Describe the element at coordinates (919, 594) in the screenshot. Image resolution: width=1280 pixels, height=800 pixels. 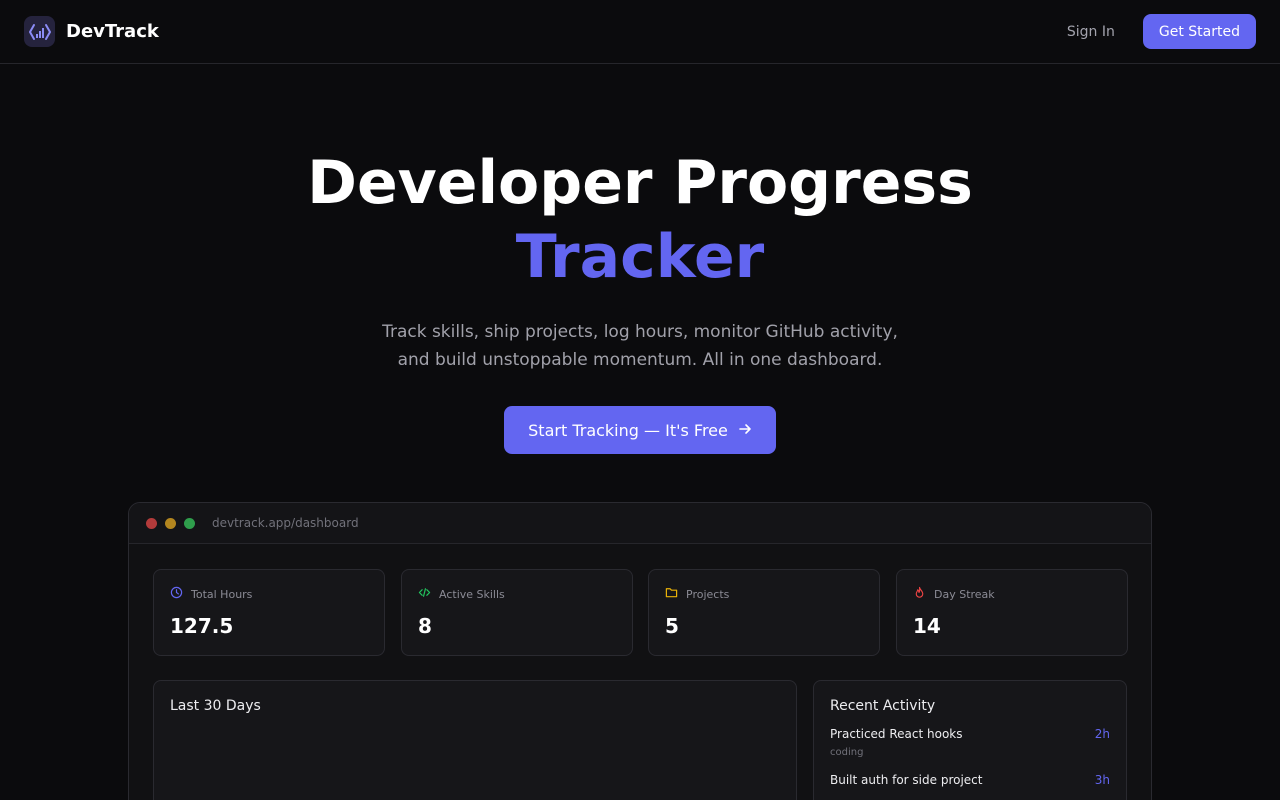
I see `flame-icon` at that location.